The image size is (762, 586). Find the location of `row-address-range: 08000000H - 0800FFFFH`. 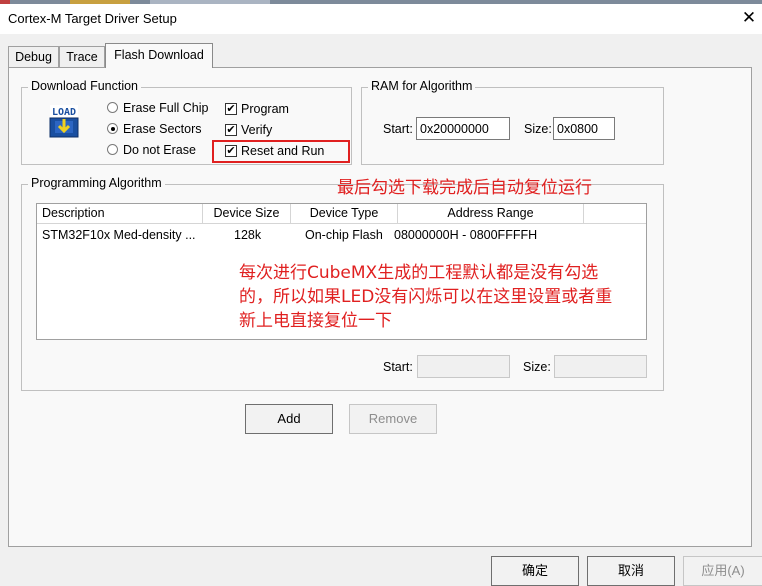

row-address-range: 08000000H - 0800FFFFH is located at coordinates (466, 235).